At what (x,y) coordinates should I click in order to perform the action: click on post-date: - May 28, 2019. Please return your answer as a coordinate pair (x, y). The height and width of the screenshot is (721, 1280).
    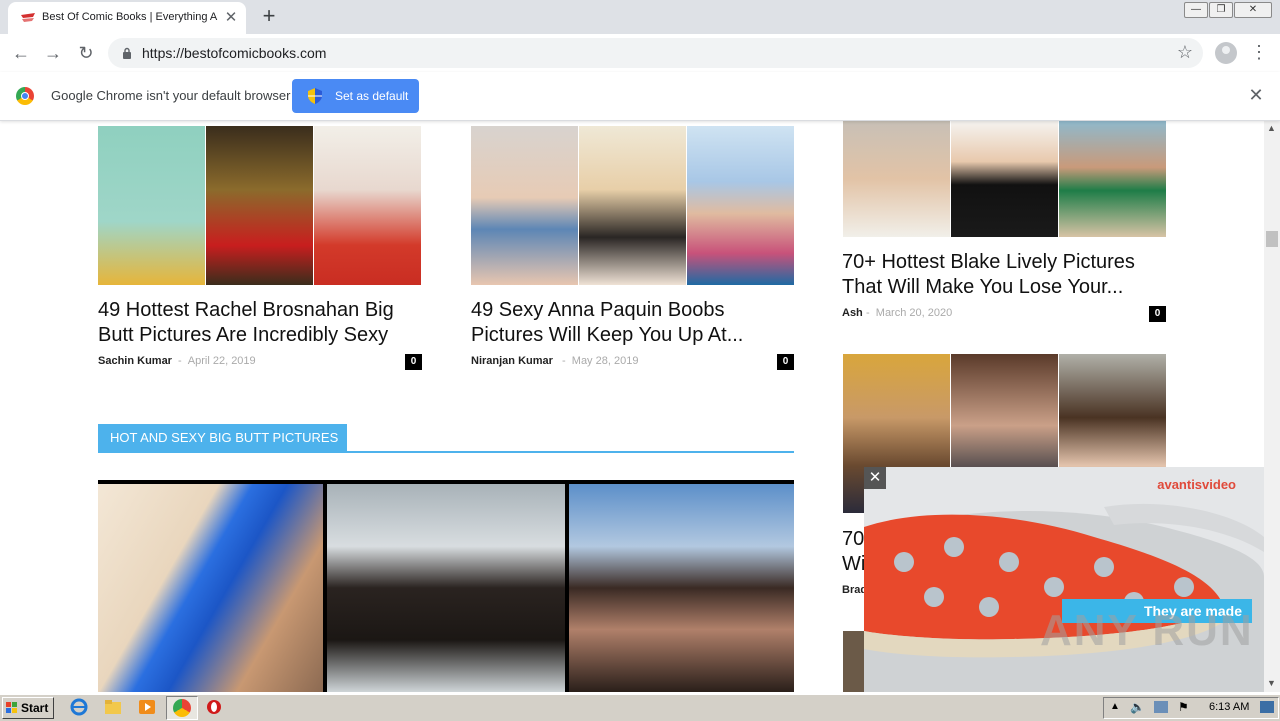
    Looking at the image, I should click on (600, 361).